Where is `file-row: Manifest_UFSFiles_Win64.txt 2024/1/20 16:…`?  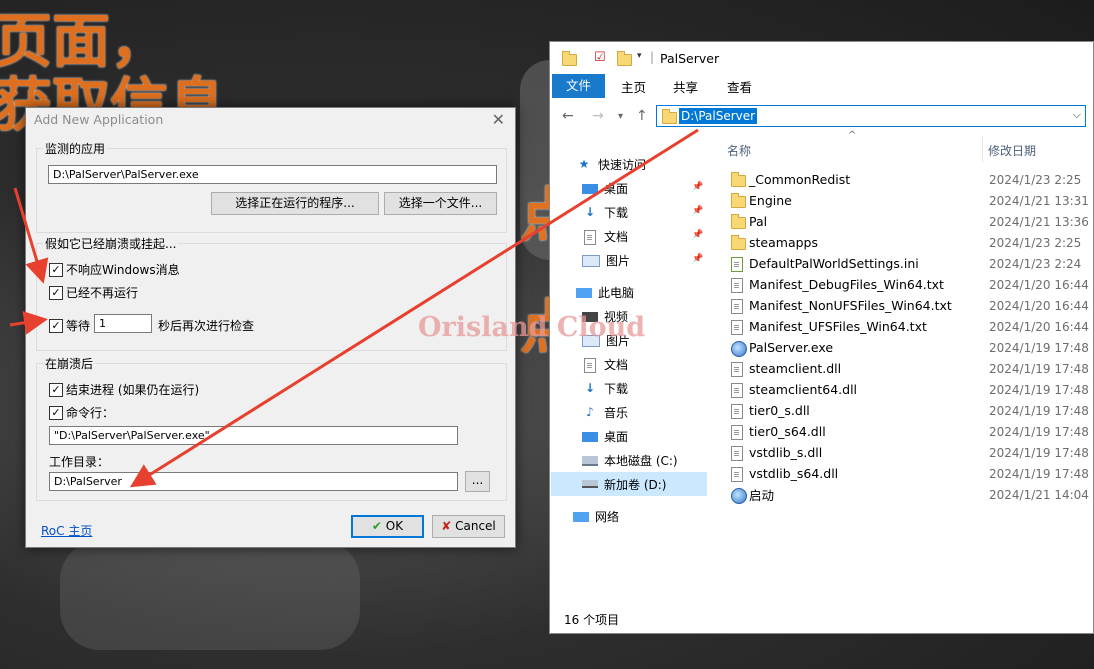 file-row: Manifest_UFSFiles_Win64.txt 2024/1/20 16:… is located at coordinates (909, 326).